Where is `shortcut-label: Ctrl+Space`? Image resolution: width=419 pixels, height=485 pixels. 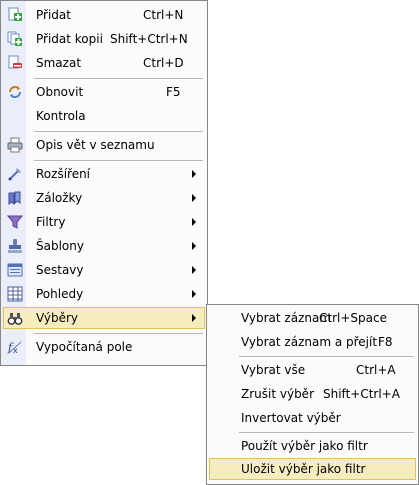 shortcut-label: Ctrl+Space is located at coordinates (353, 318).